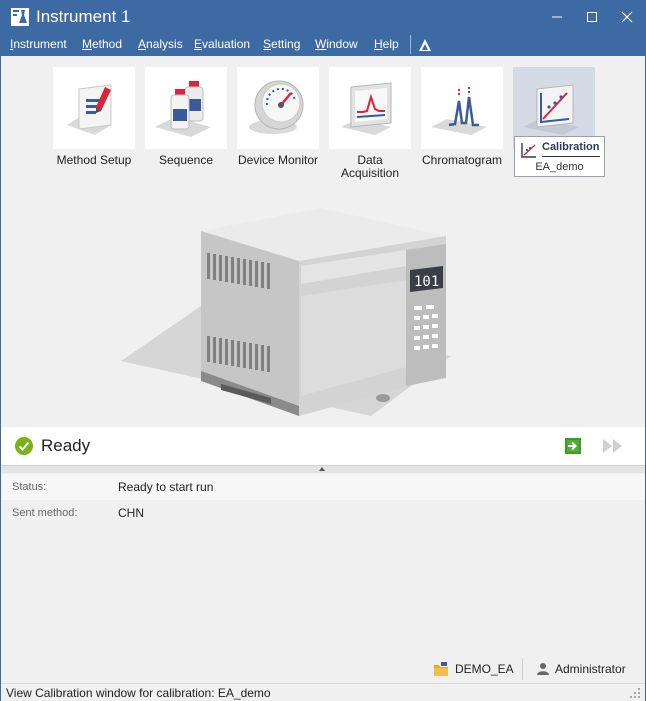 The width and height of the screenshot is (646, 701). I want to click on close-icon, so click(627, 17).